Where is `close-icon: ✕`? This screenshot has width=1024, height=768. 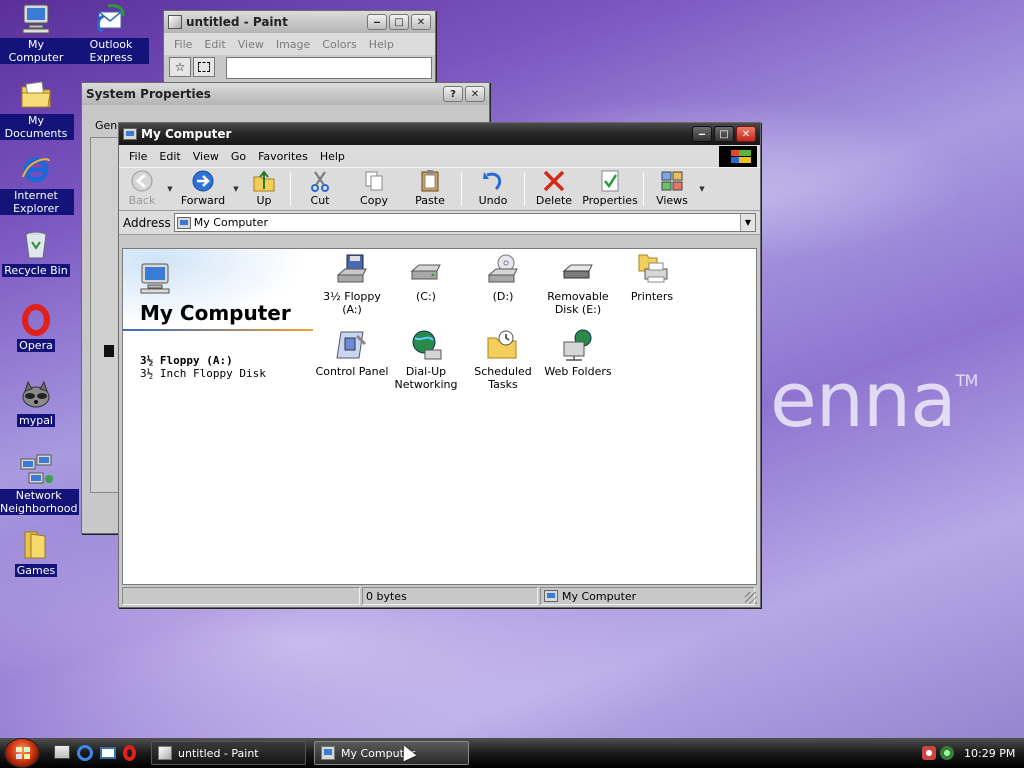 close-icon: ✕ is located at coordinates (475, 94).